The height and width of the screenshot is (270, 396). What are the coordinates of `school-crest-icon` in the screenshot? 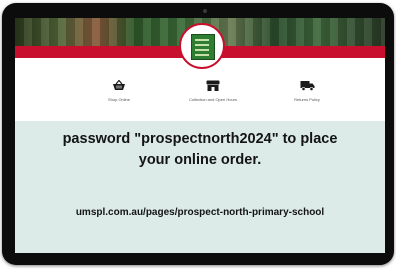 It's located at (203, 47).